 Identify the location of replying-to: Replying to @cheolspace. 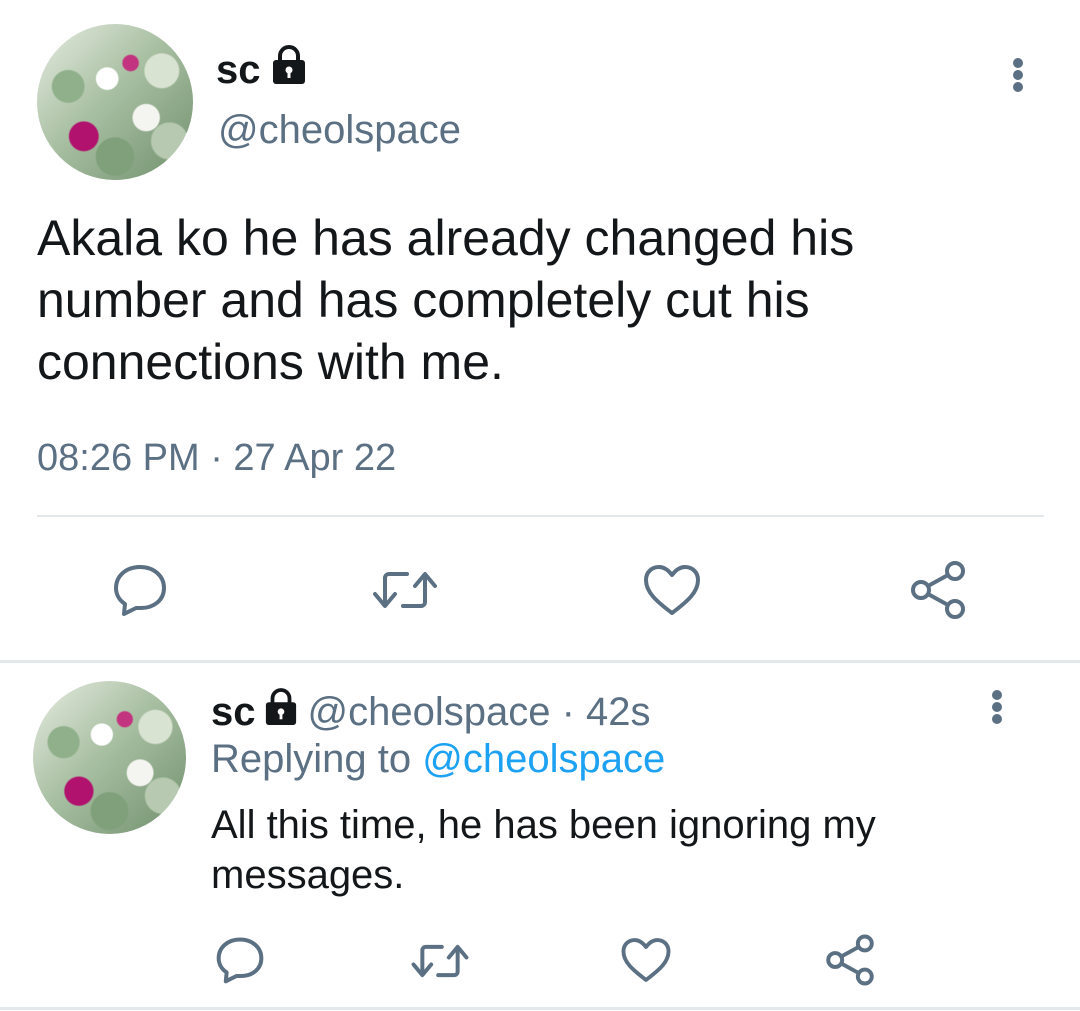
(438, 759).